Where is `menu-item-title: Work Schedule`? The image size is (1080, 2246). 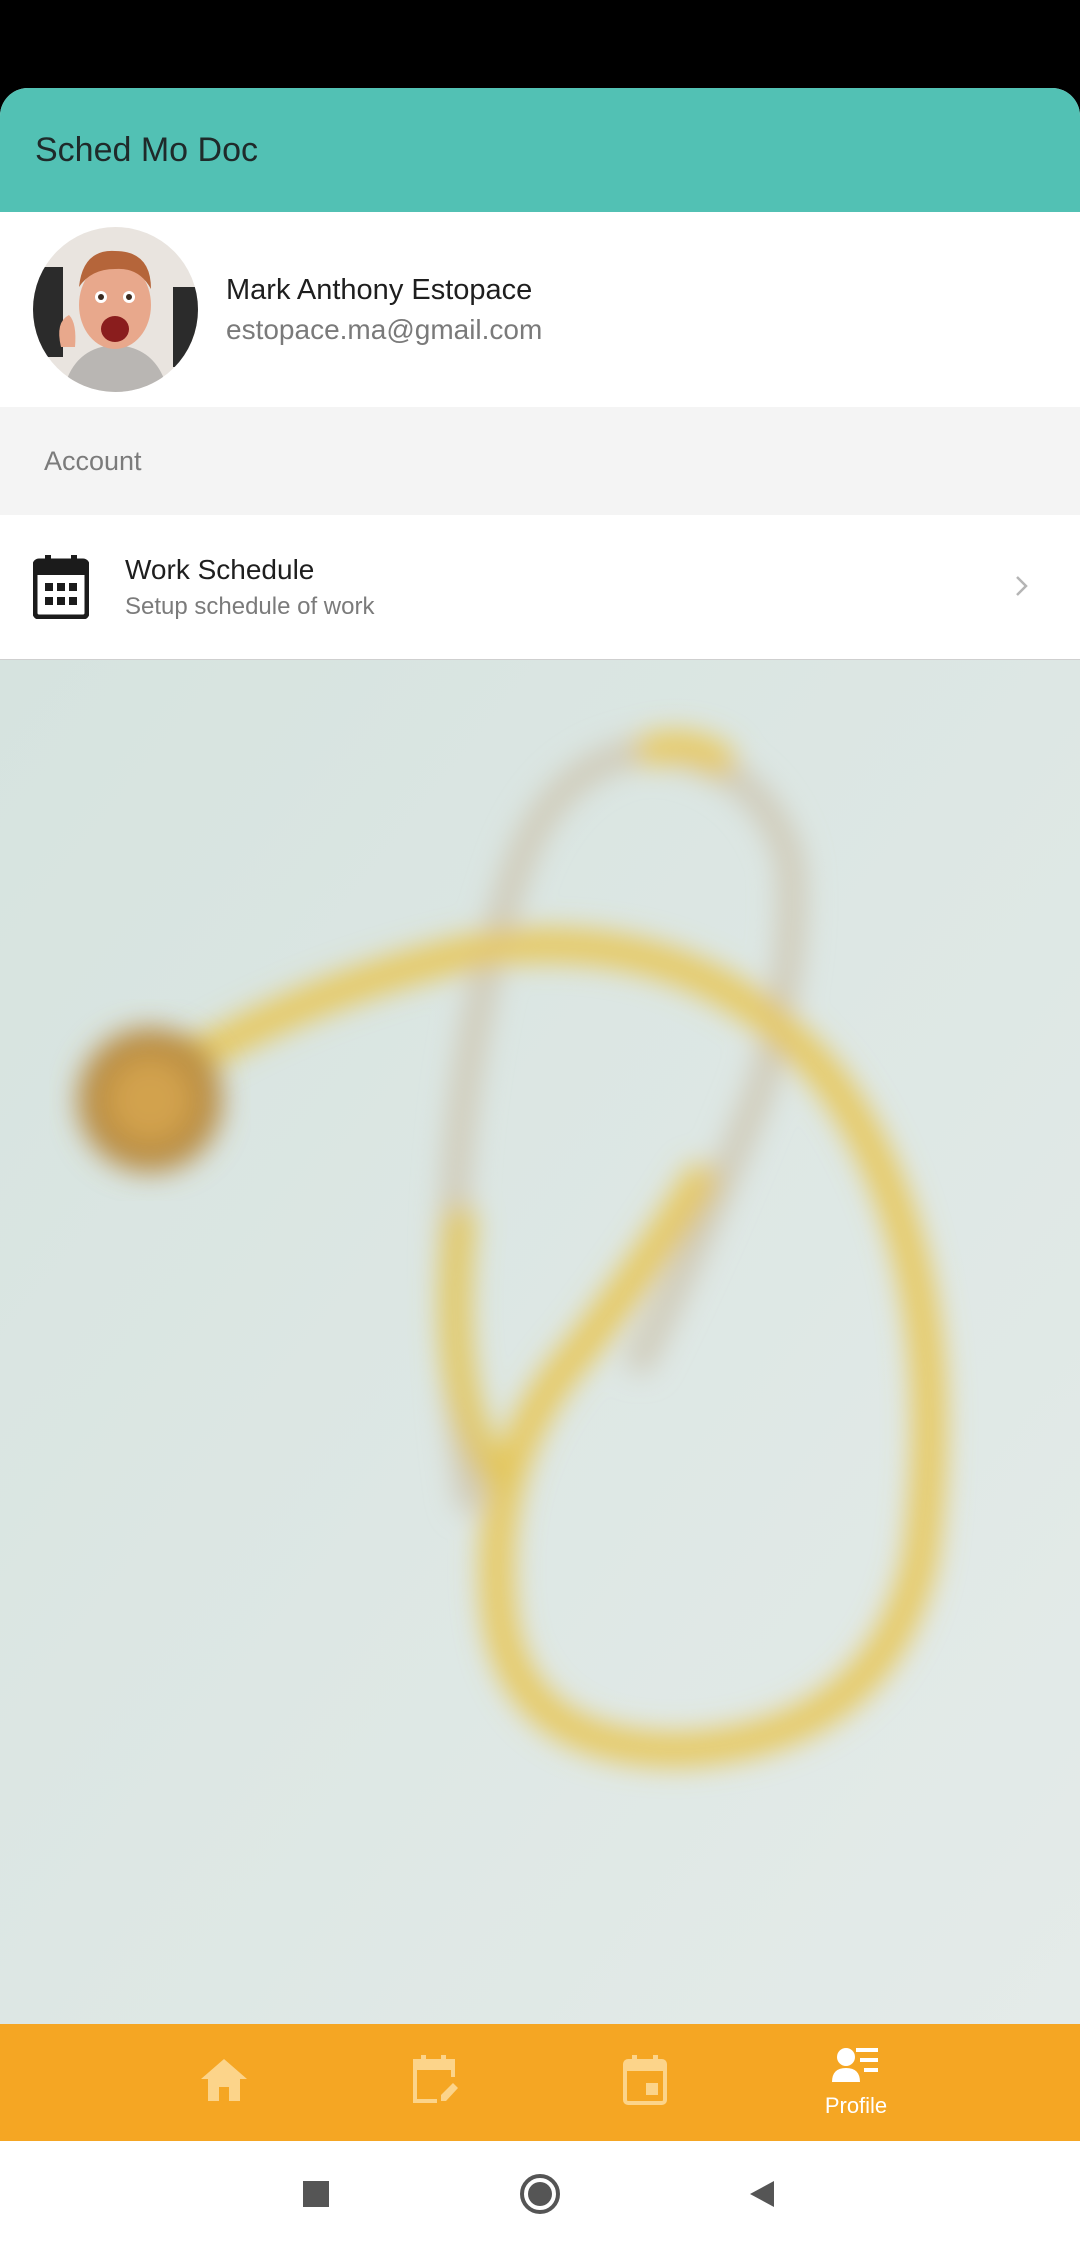 menu-item-title: Work Schedule is located at coordinates (220, 569).